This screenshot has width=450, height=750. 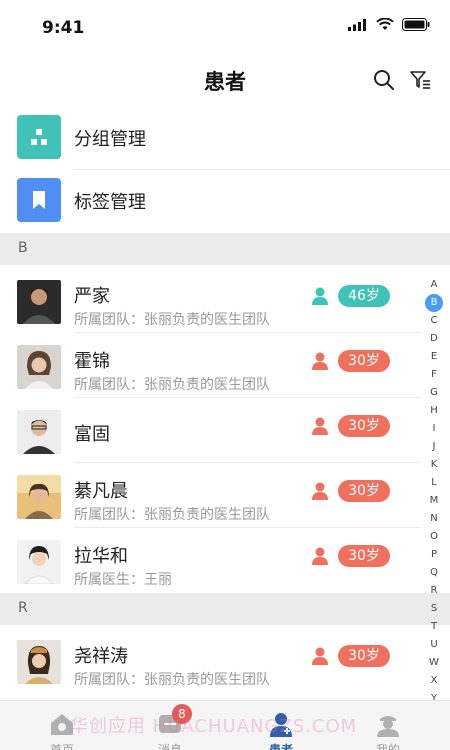 What do you see at coordinates (434, 501) in the screenshot?
I see `alpha-index-letter: M` at bounding box center [434, 501].